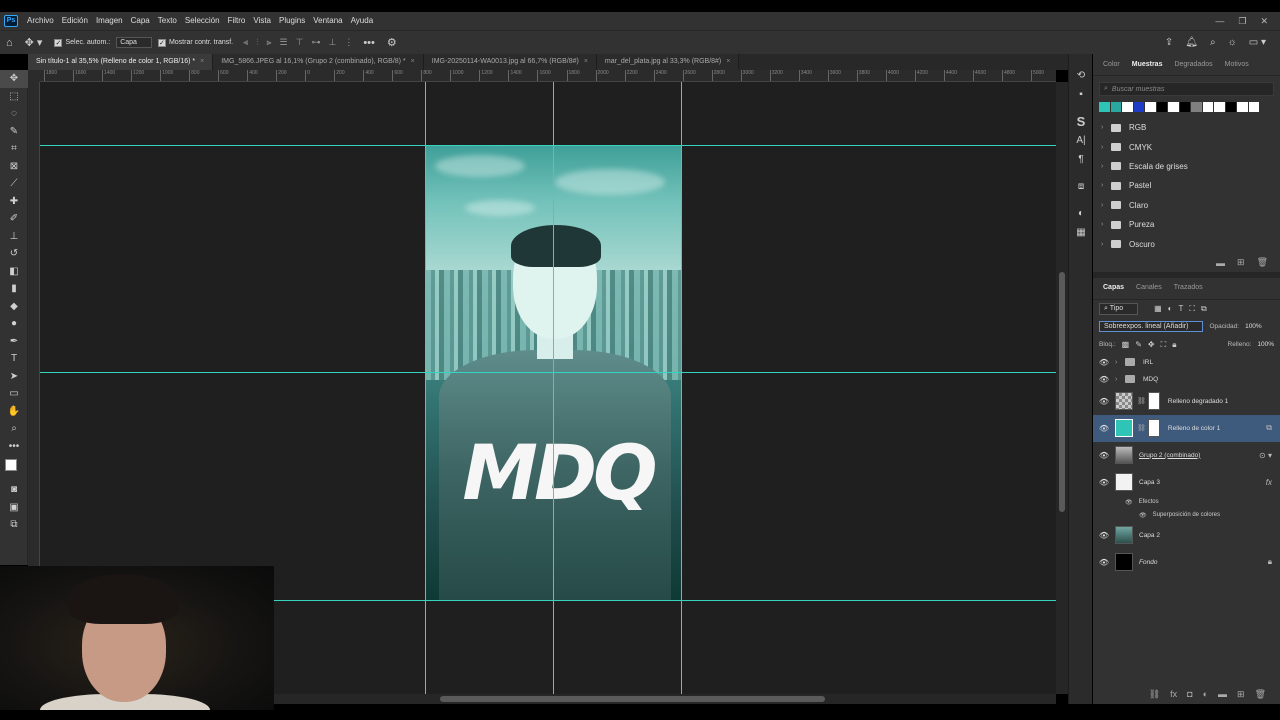 The width and height of the screenshot is (1280, 720). Describe the element at coordinates (13, 468) in the screenshot. I see `color-swatches` at that location.